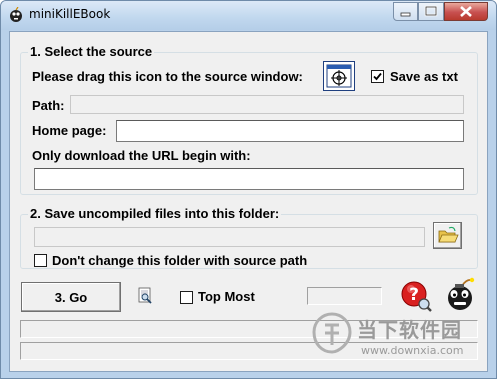  What do you see at coordinates (186, 297) in the screenshot?
I see `top-most-checkbox` at bounding box center [186, 297].